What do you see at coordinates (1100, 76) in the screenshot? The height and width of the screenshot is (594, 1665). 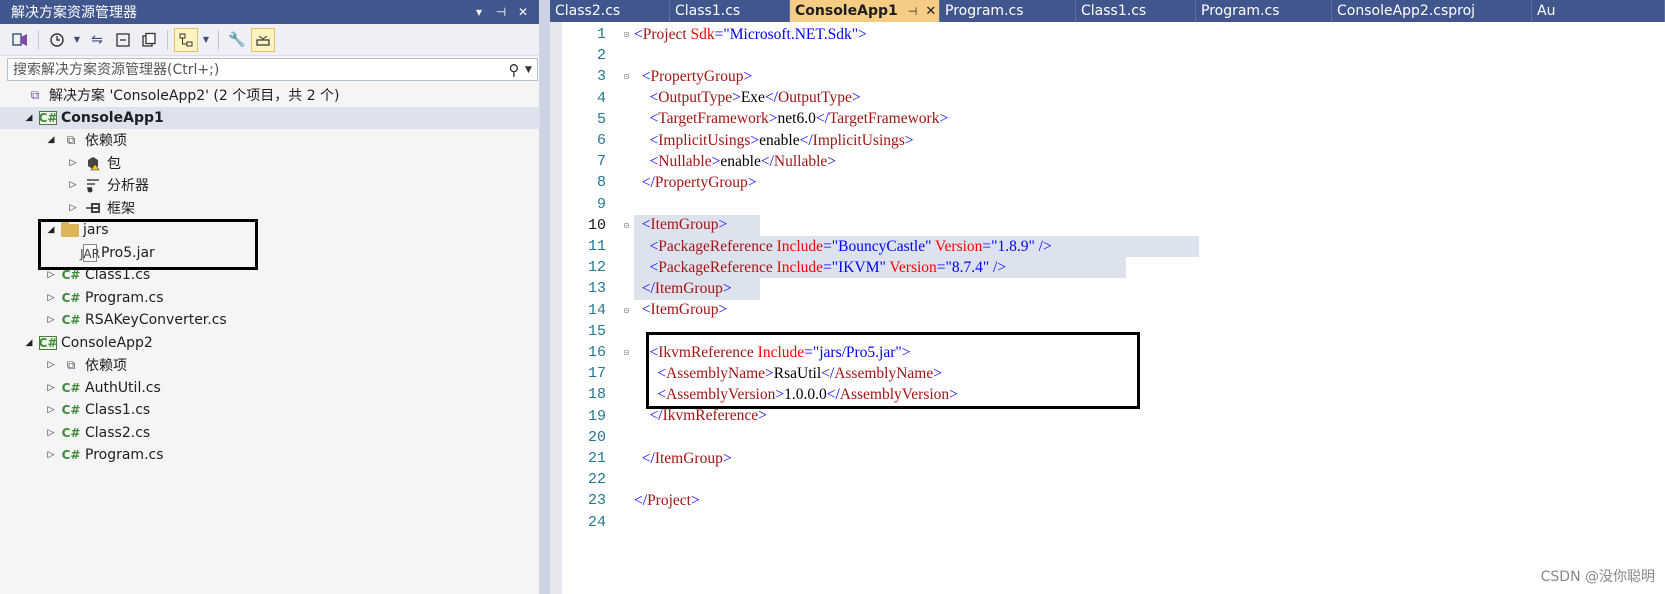 I see `code-line: 3 ⊟ <PropertyGroup>` at bounding box center [1100, 76].